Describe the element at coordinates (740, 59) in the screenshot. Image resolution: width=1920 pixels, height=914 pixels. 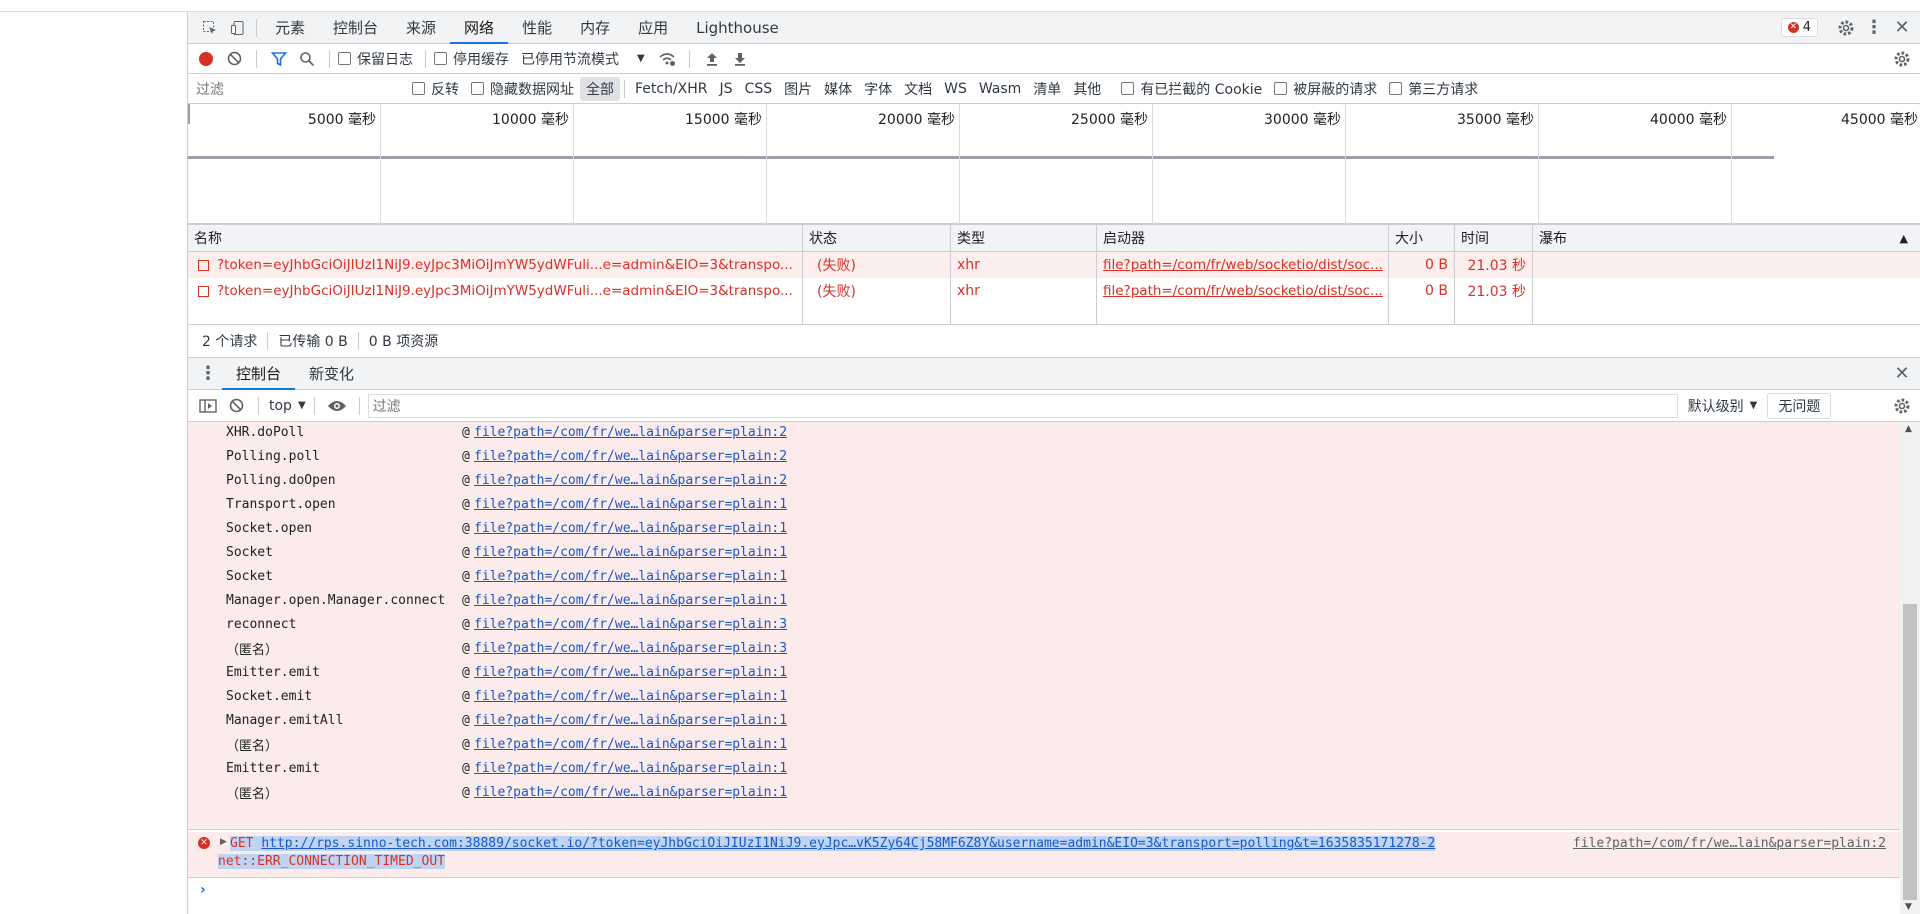
I see `export-har-icon` at that location.